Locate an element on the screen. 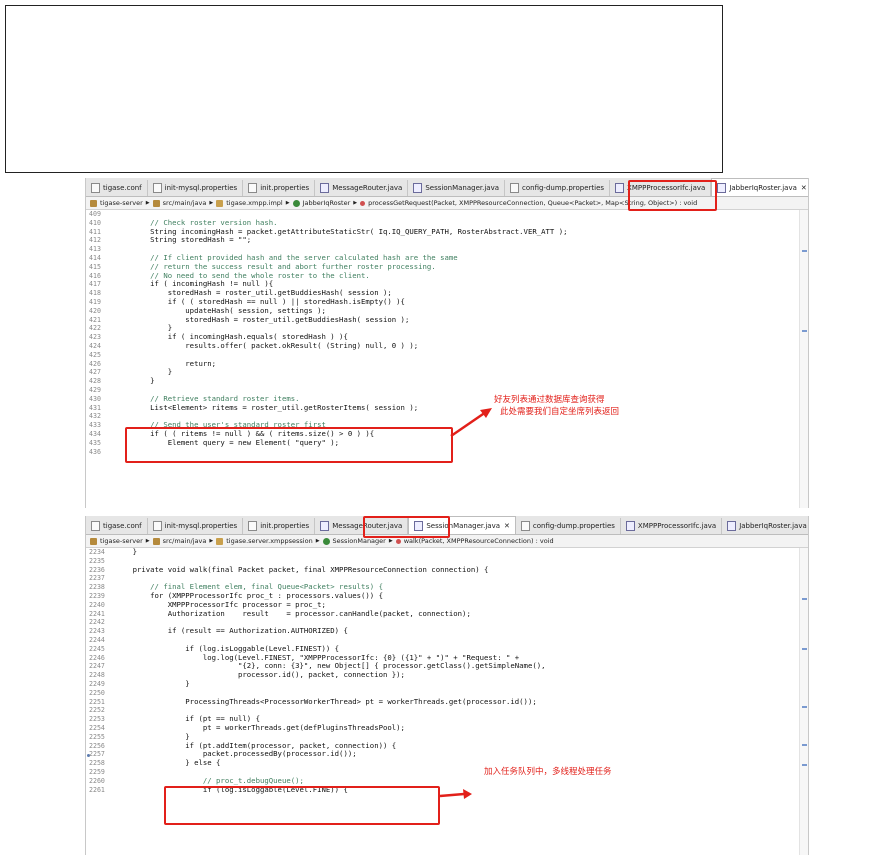  highlight-get-roster-items is located at coordinates (289, 445).